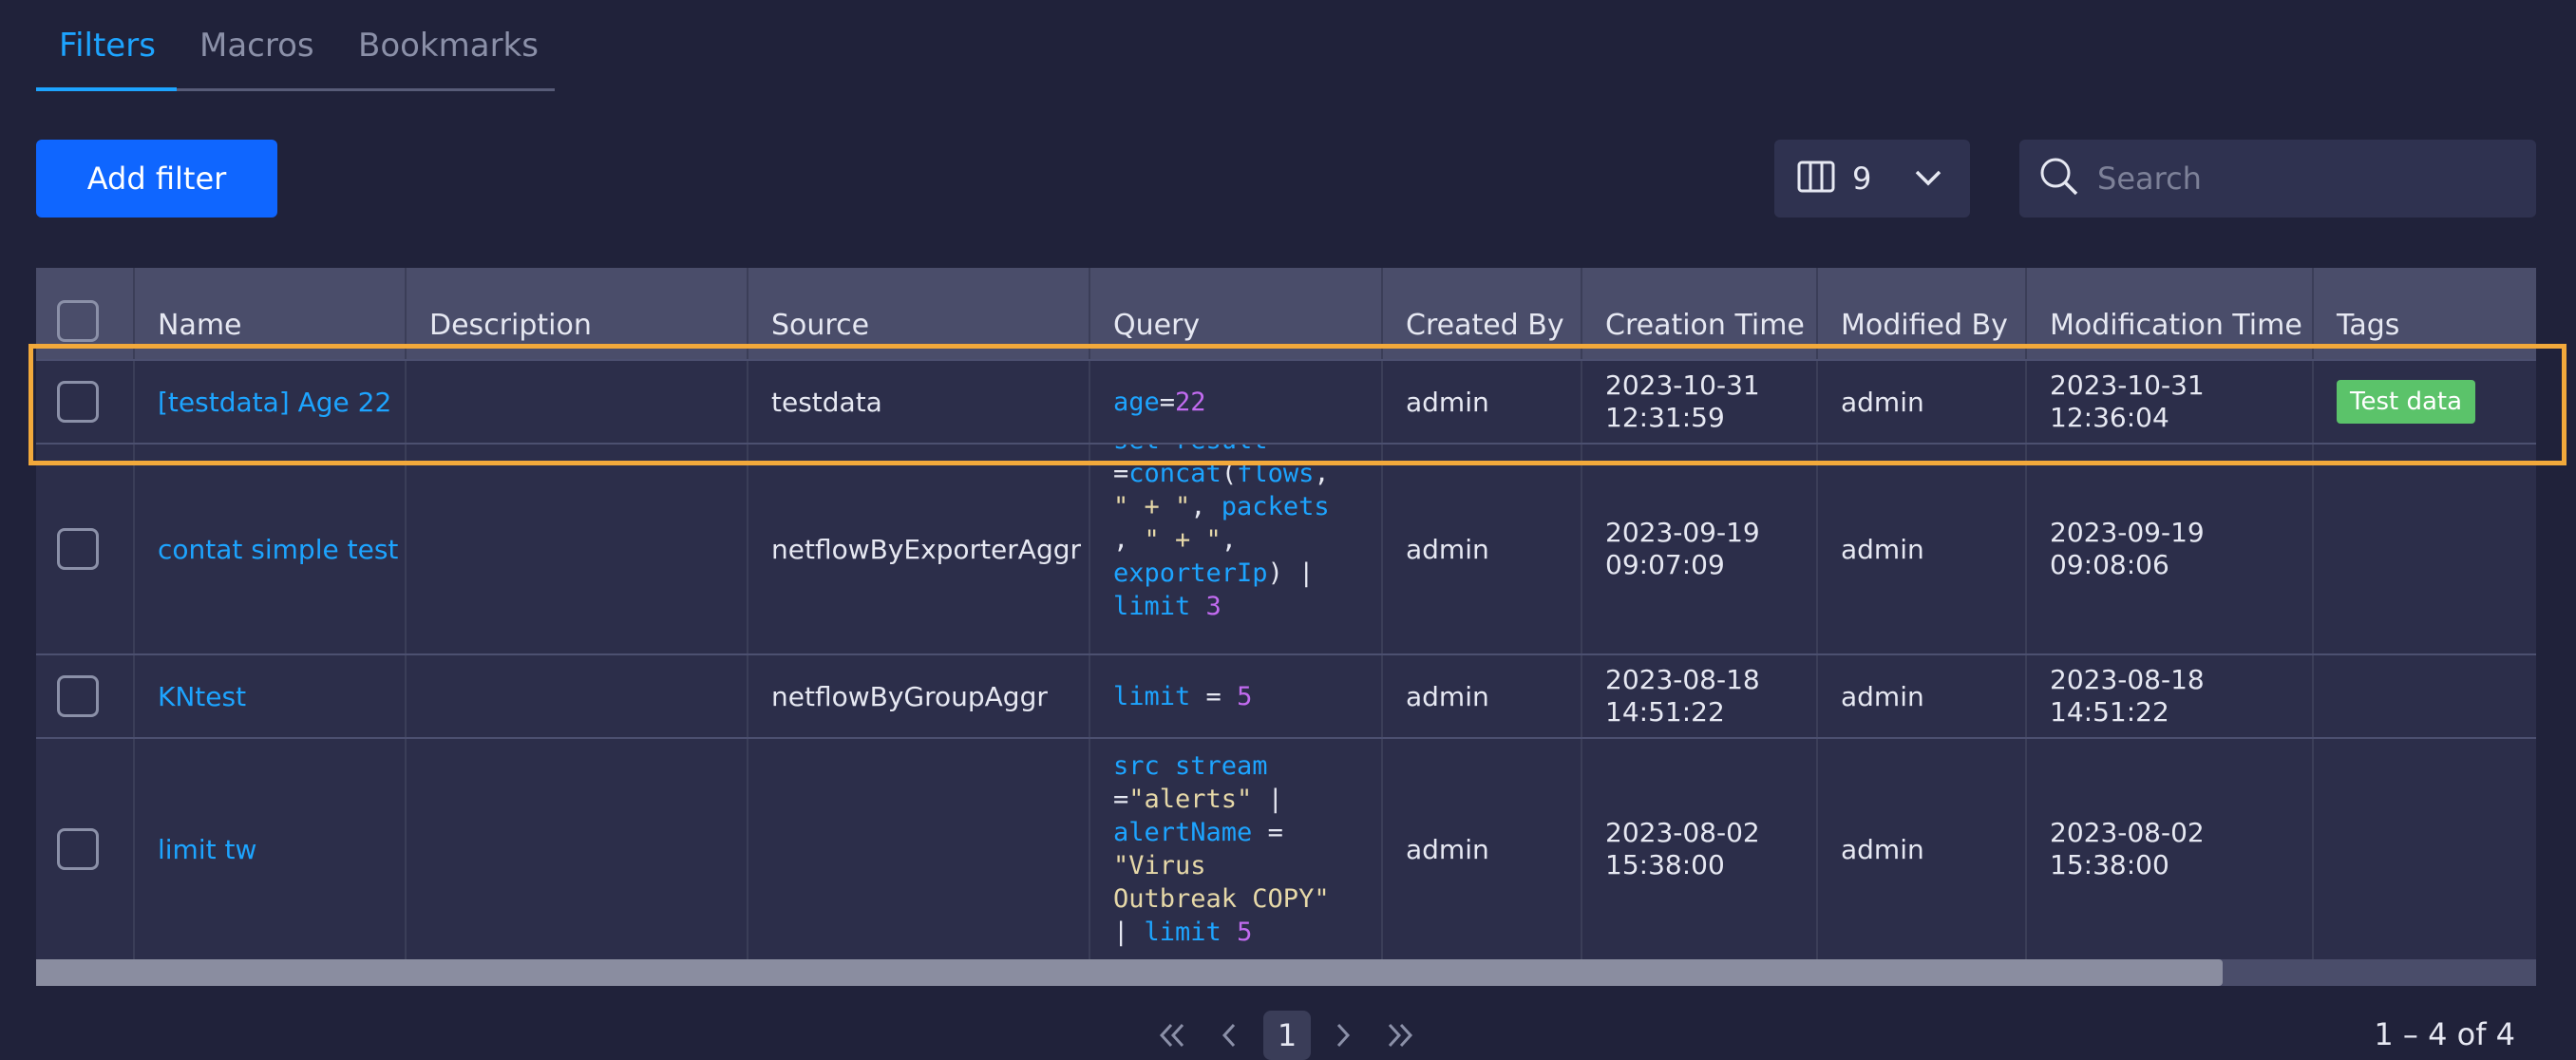 The image size is (2576, 1060). I want to click on search-box, so click(2277, 179).